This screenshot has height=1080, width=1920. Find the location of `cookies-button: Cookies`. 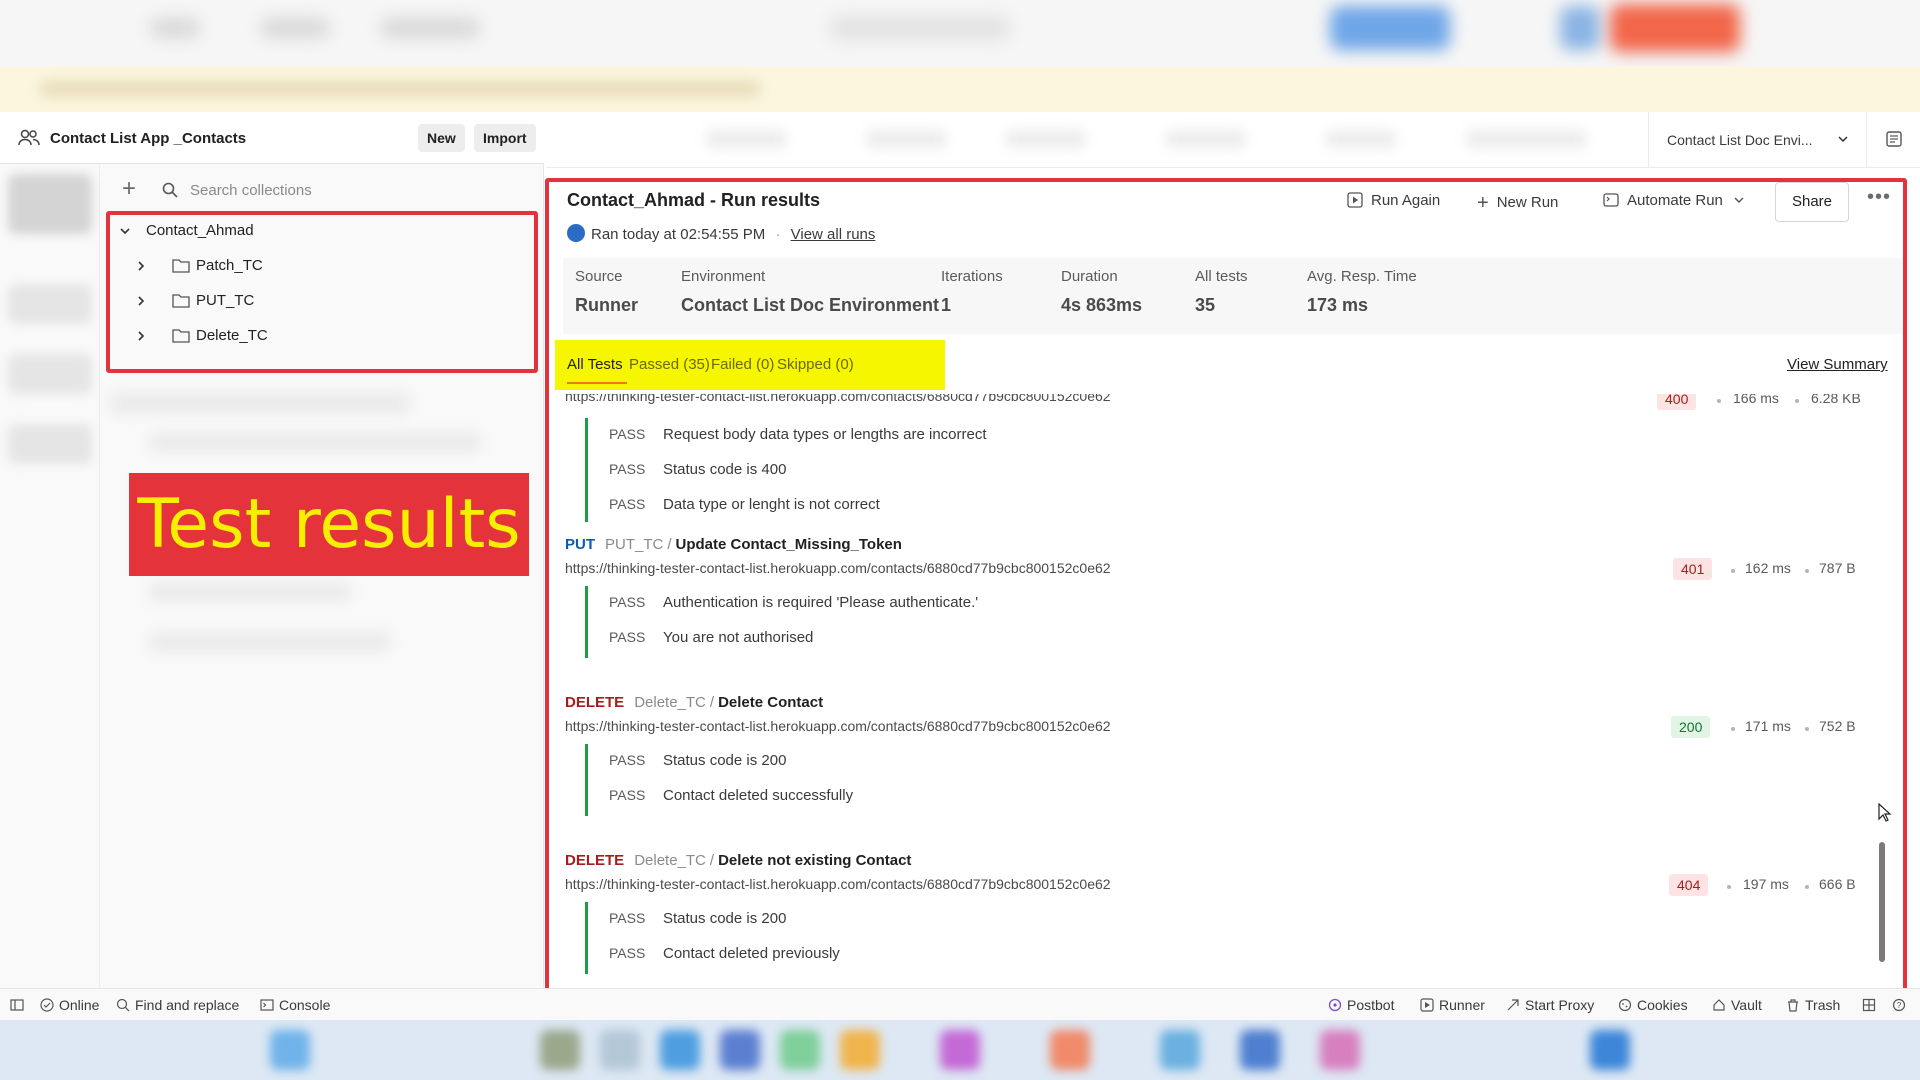

cookies-button: Cookies is located at coordinates (1653, 1005).